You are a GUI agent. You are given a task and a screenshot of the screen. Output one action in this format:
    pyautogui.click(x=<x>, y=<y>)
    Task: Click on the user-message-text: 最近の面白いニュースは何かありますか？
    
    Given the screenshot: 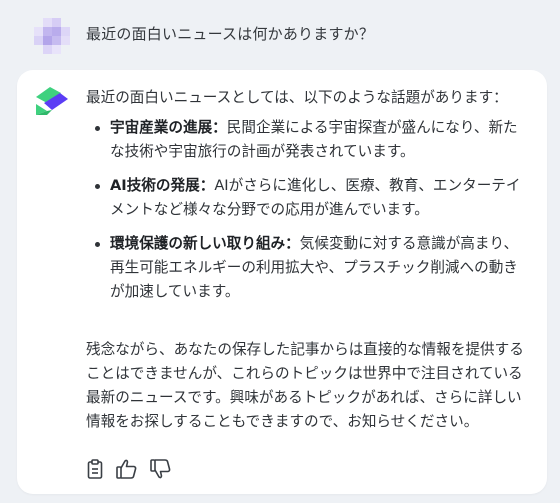 What is the action you would take?
    pyautogui.click(x=230, y=34)
    